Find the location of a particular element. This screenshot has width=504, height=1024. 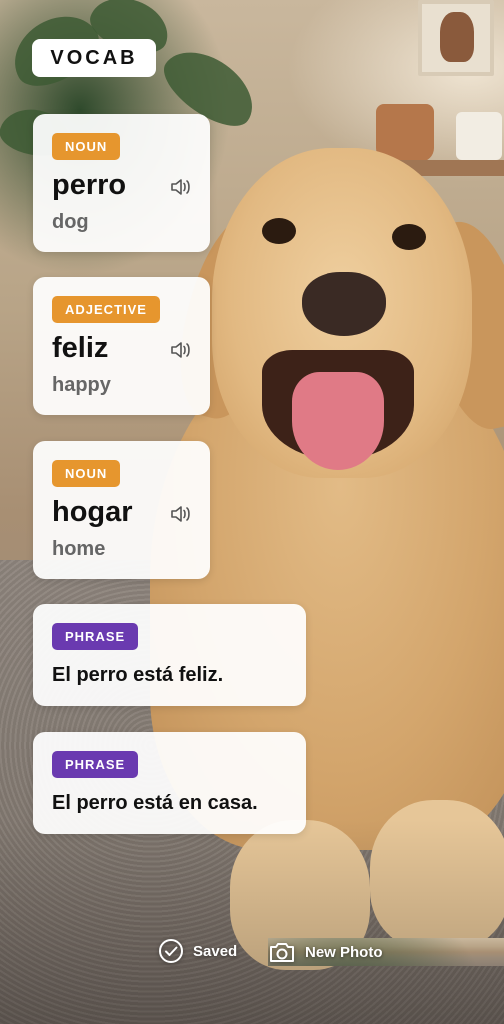

phrase-text: El perro está feliz. is located at coordinates (138, 675).